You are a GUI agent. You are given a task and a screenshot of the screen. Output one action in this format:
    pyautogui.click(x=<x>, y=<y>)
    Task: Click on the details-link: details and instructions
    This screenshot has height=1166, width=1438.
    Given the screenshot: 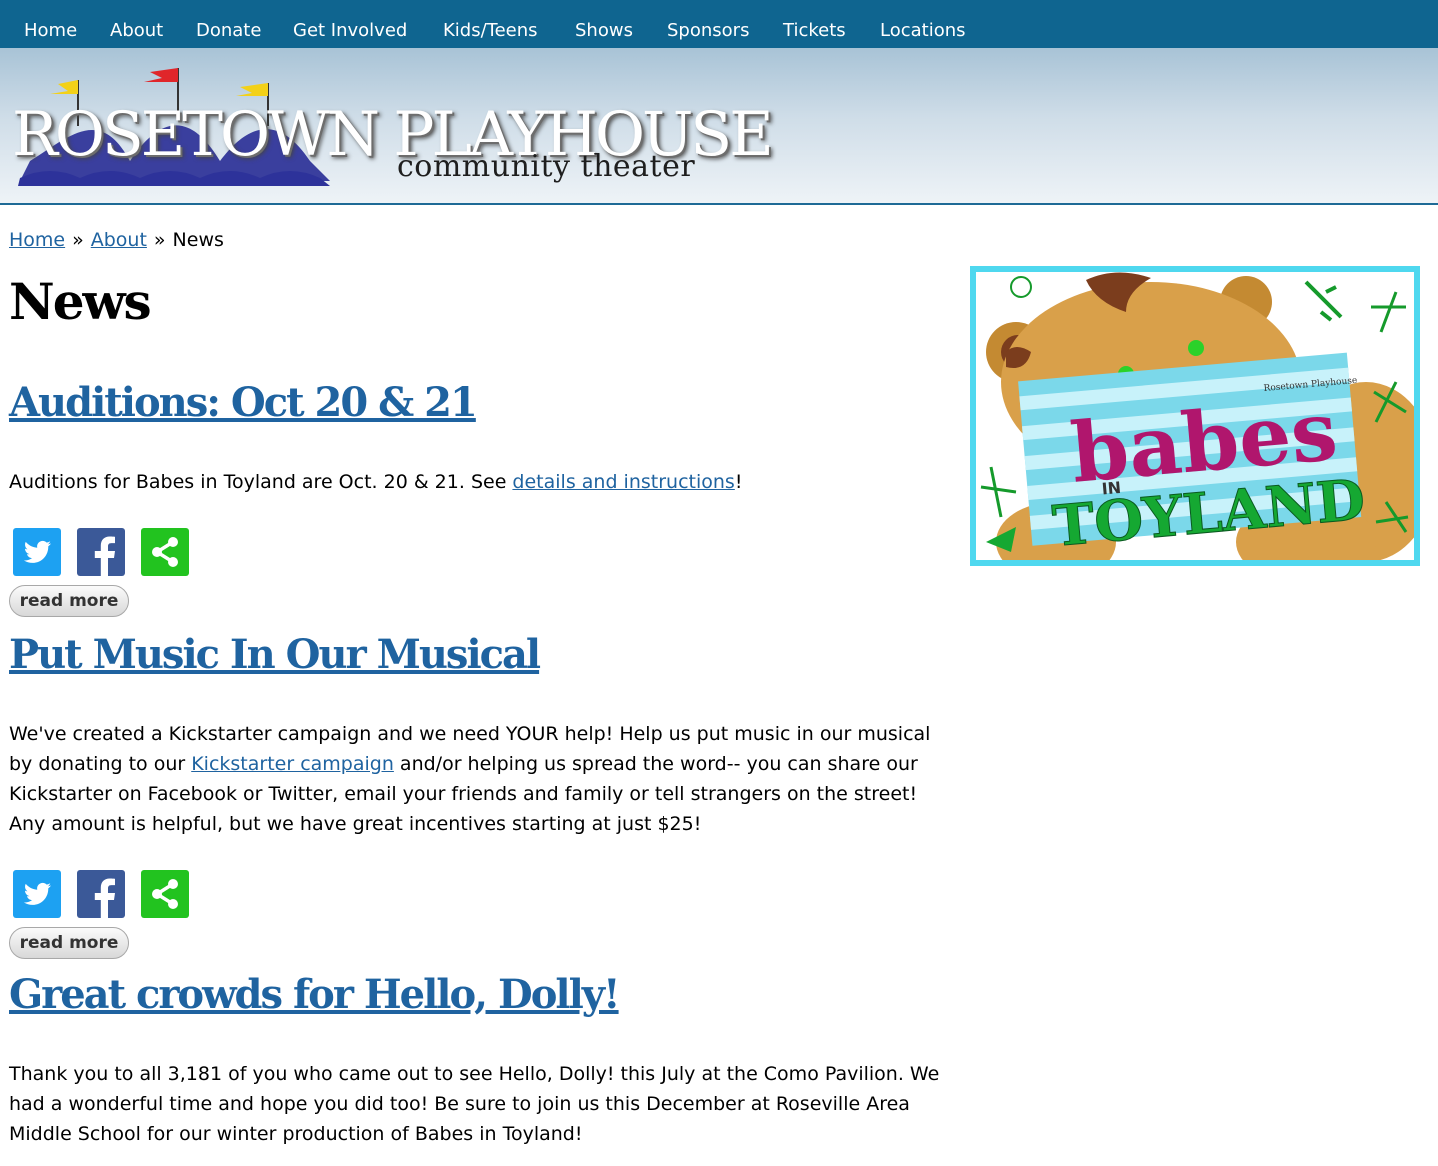 What is the action you would take?
    pyautogui.click(x=623, y=482)
    